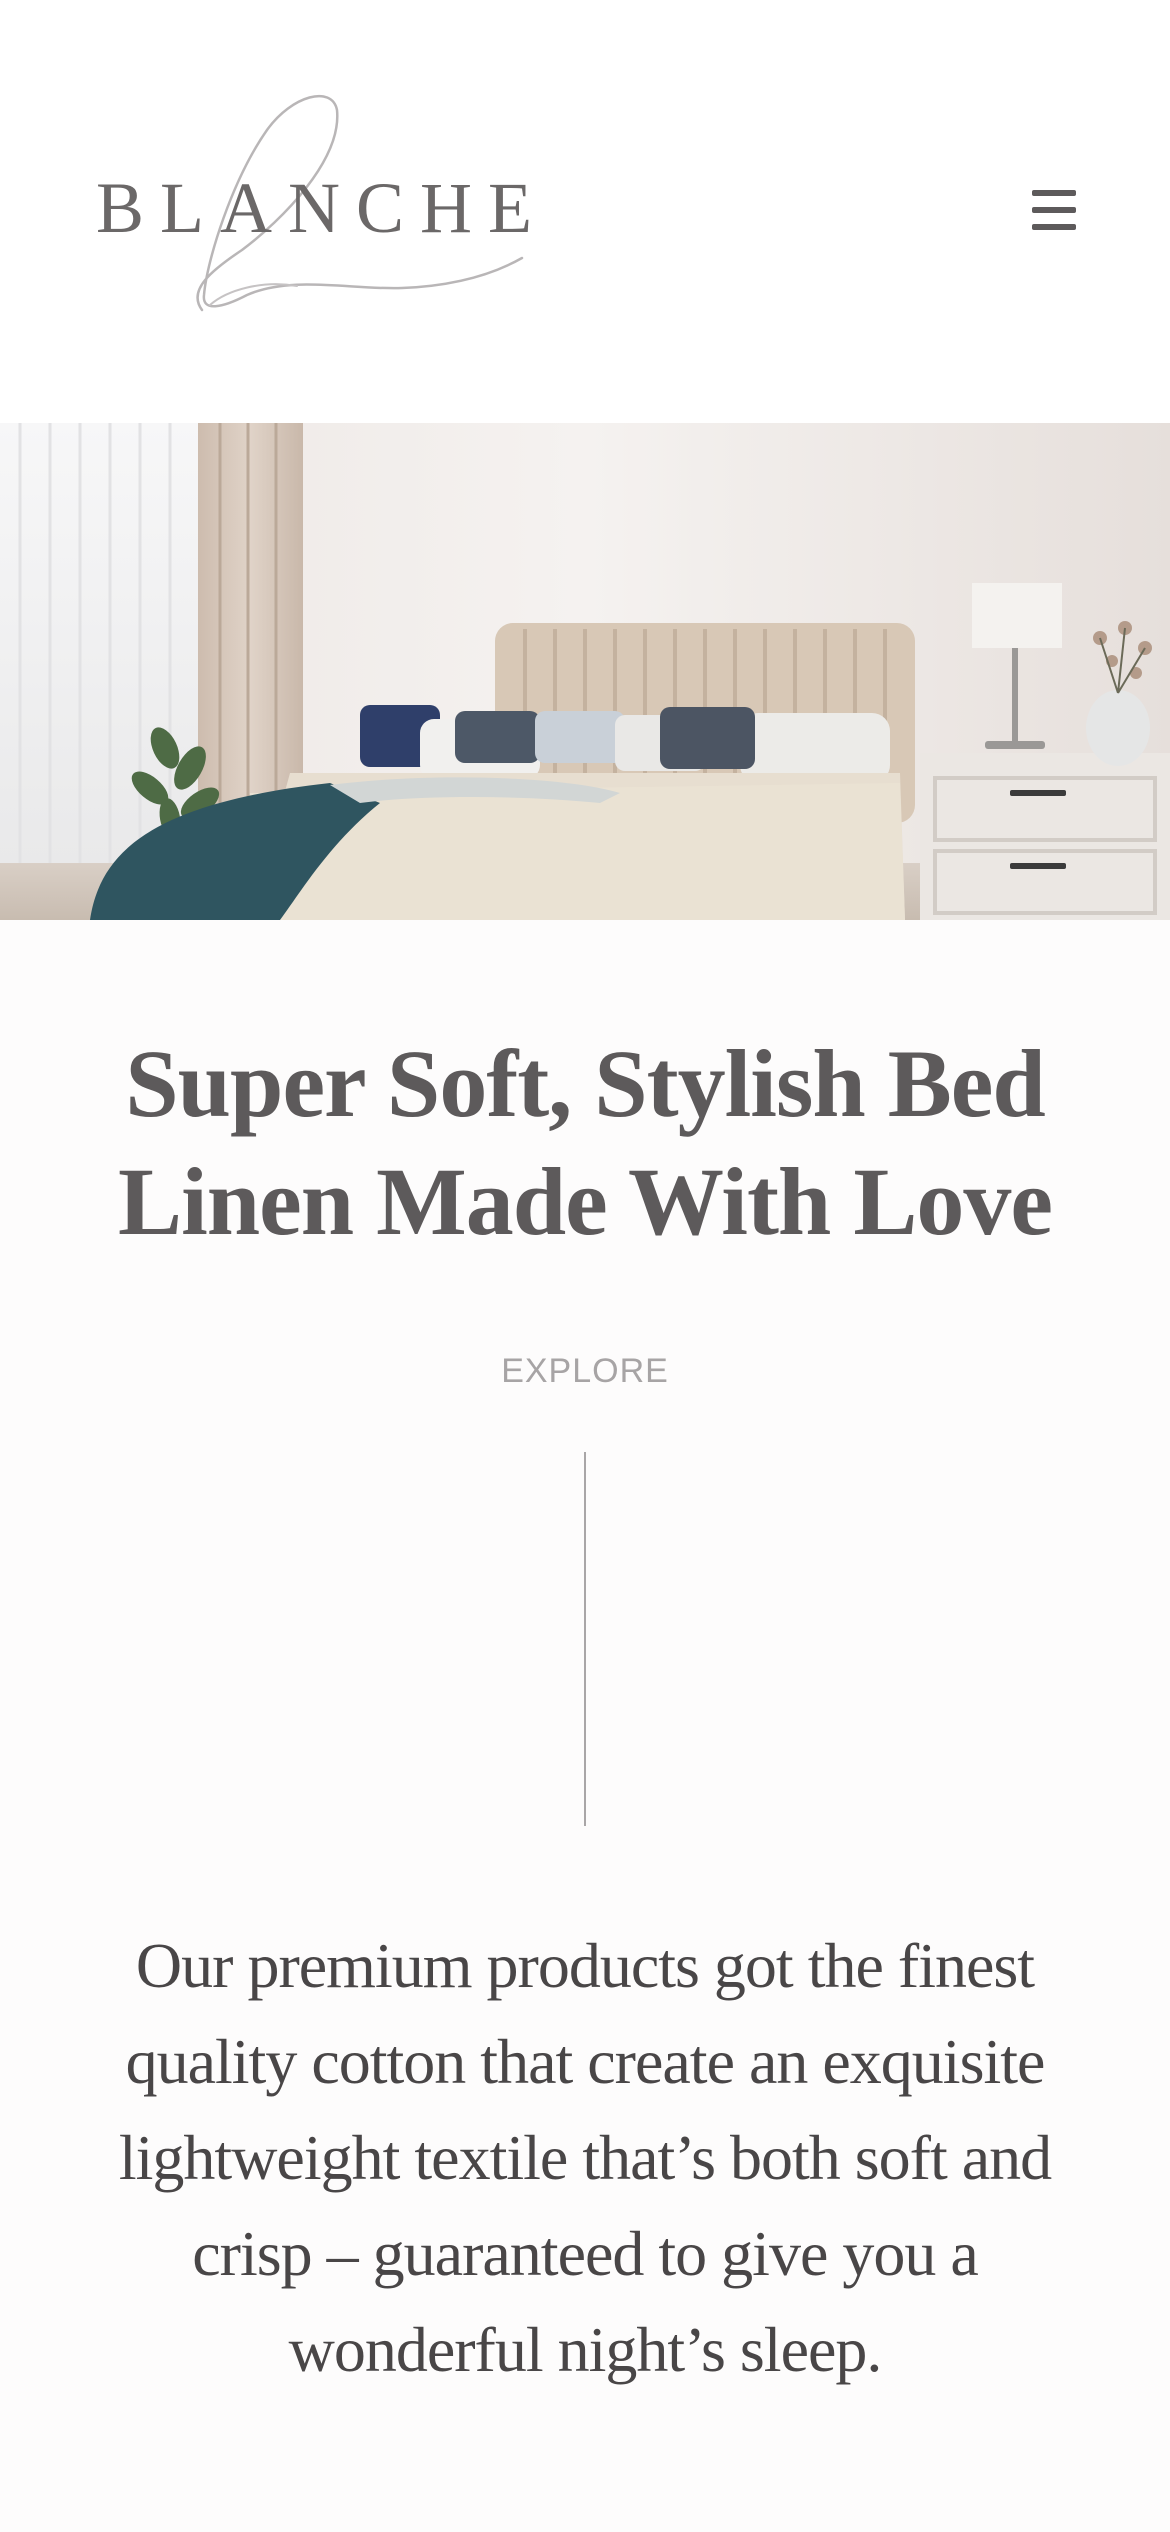 The height and width of the screenshot is (2532, 1170). I want to click on logo-wordmark: BLANCHE, so click(322, 208).